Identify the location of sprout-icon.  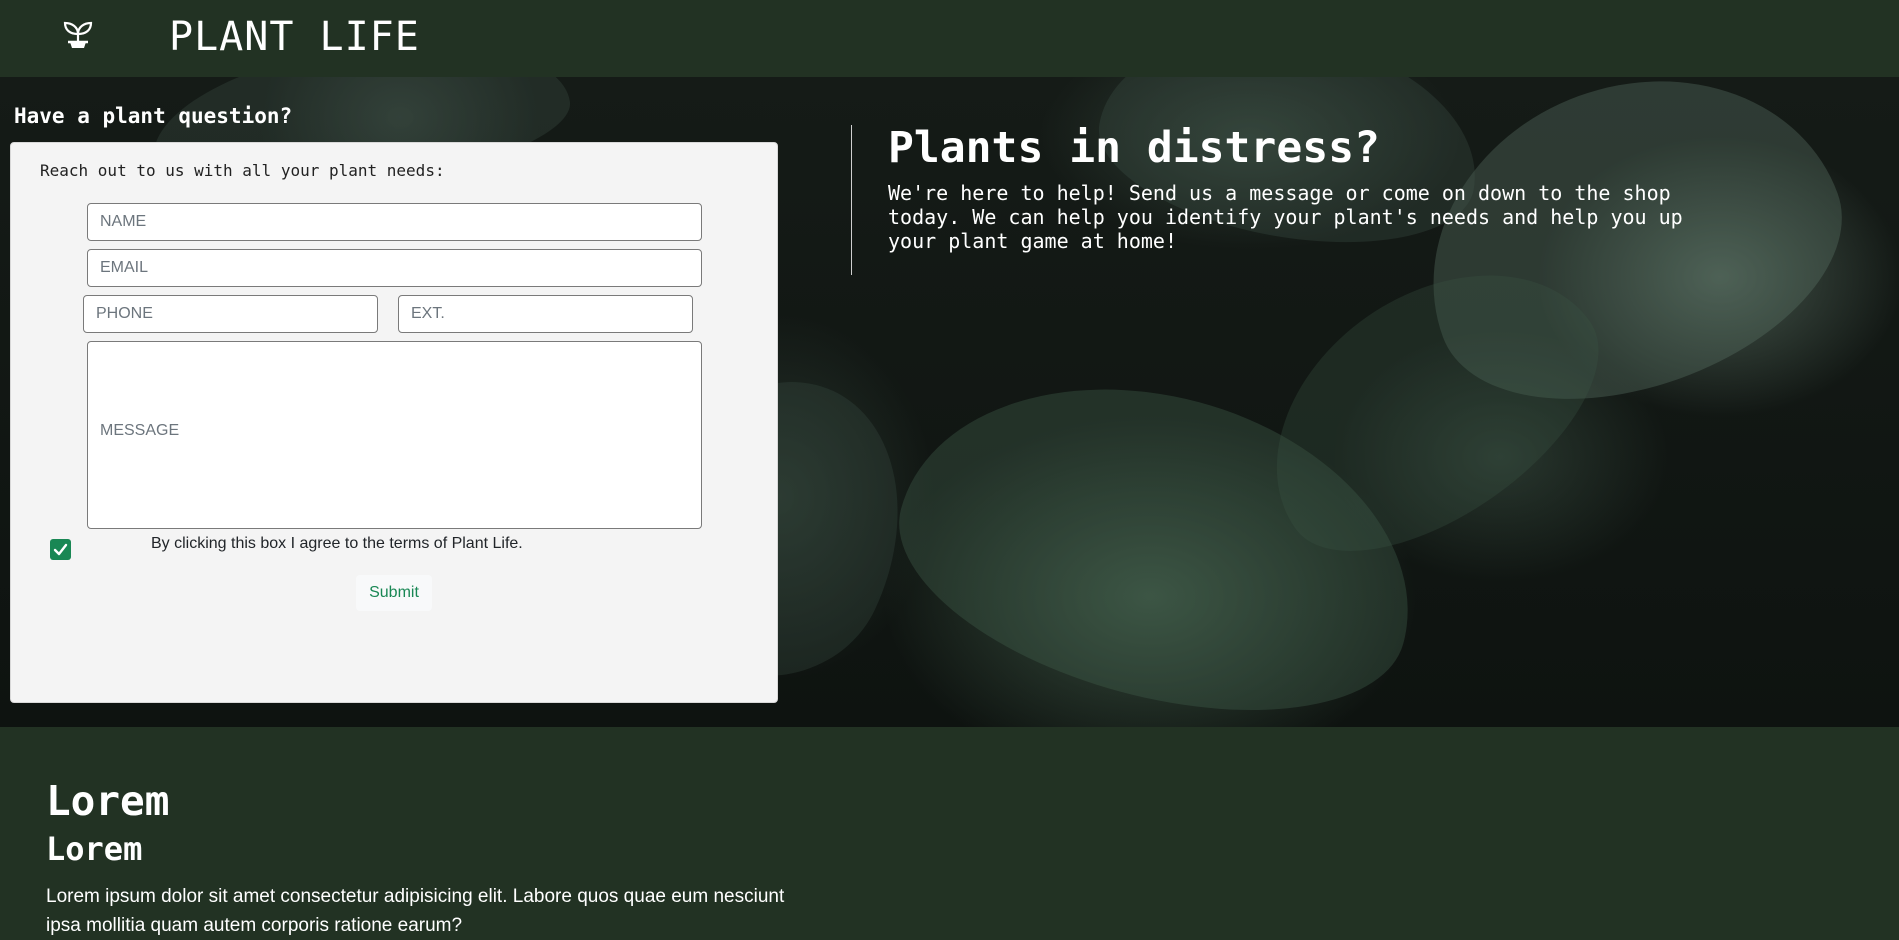
(78, 34).